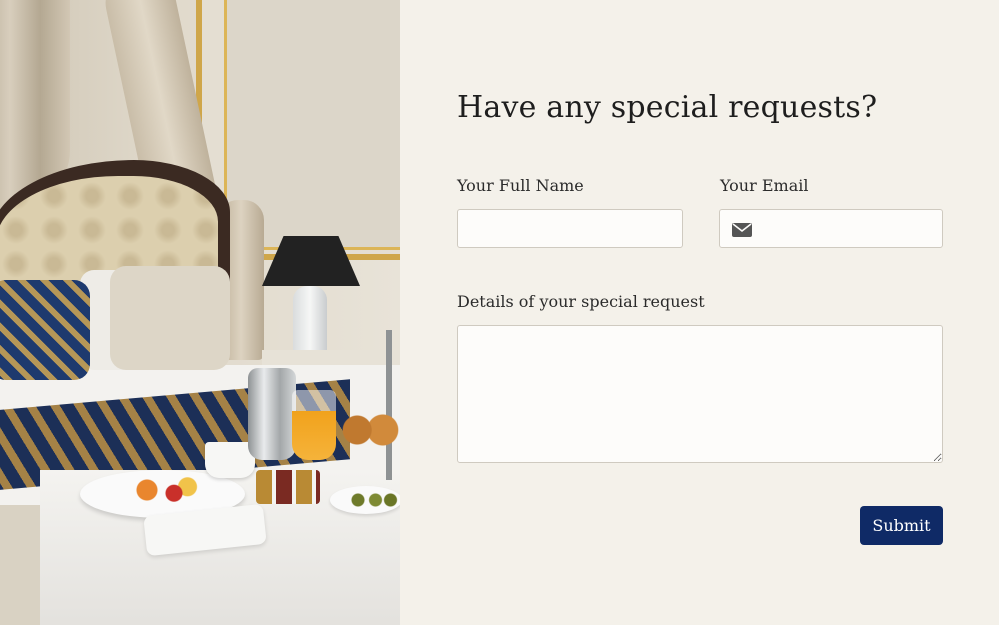 Image resolution: width=999 pixels, height=625 pixels. I want to click on email-field, so click(843, 228).